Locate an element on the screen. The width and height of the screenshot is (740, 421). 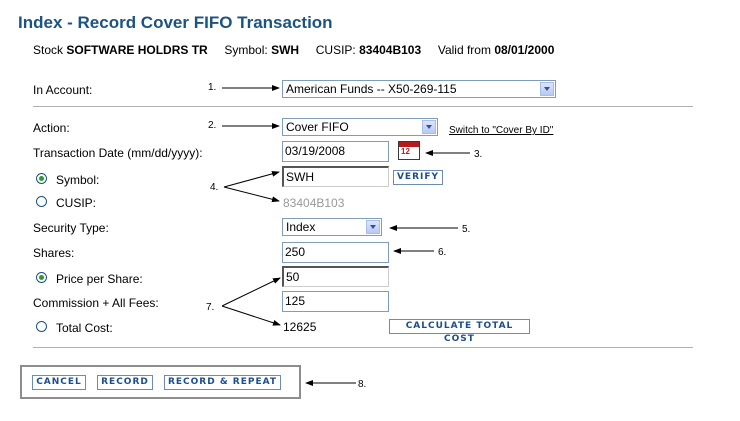
arrow-4b is located at coordinates (251, 194).